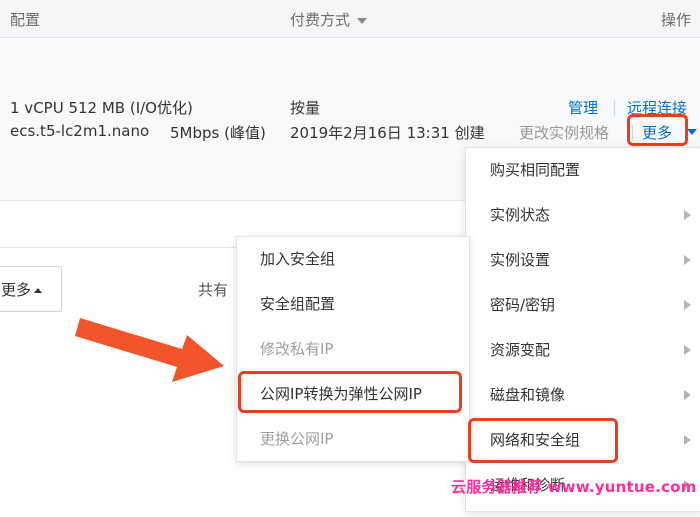 Image resolution: width=700 pixels, height=517 pixels. What do you see at coordinates (583, 305) in the screenshot?
I see `menu-item-password-key: 密码/密钥` at bounding box center [583, 305].